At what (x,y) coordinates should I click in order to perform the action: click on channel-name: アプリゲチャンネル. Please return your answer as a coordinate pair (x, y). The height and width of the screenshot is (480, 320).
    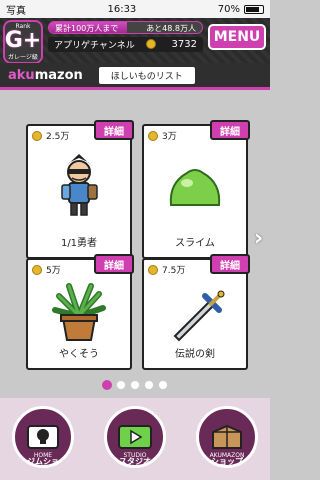
    Looking at the image, I should click on (94, 46).